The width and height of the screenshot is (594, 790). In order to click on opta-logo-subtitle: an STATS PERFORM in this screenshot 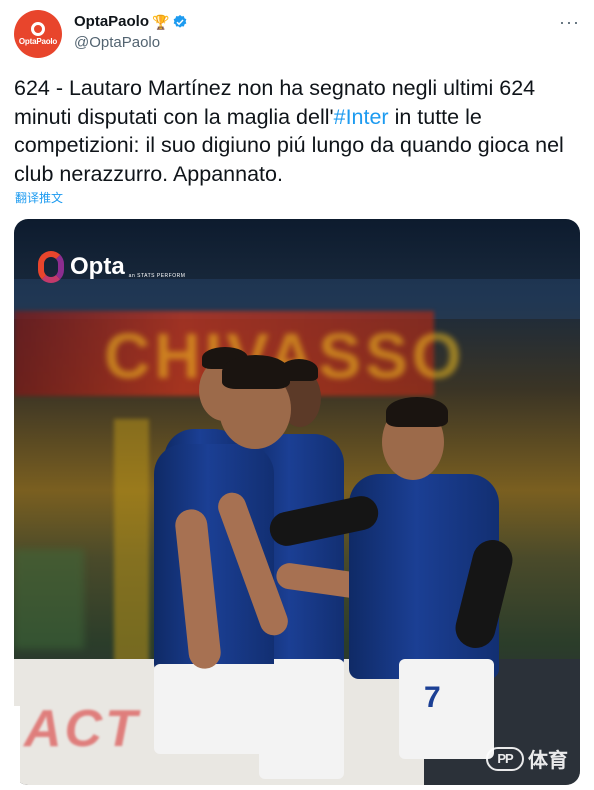, I will do `click(157, 276)`.